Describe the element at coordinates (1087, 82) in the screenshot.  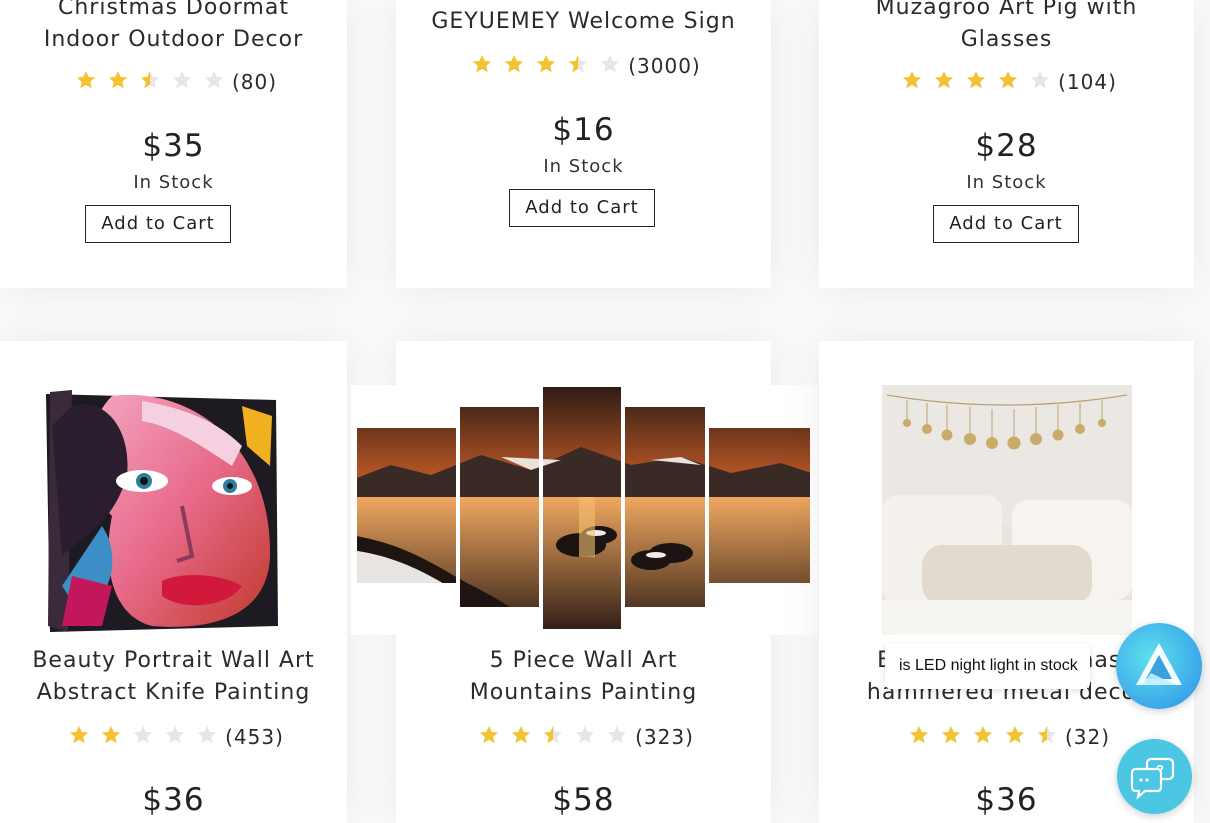
I see `review-count: (104)` at that location.